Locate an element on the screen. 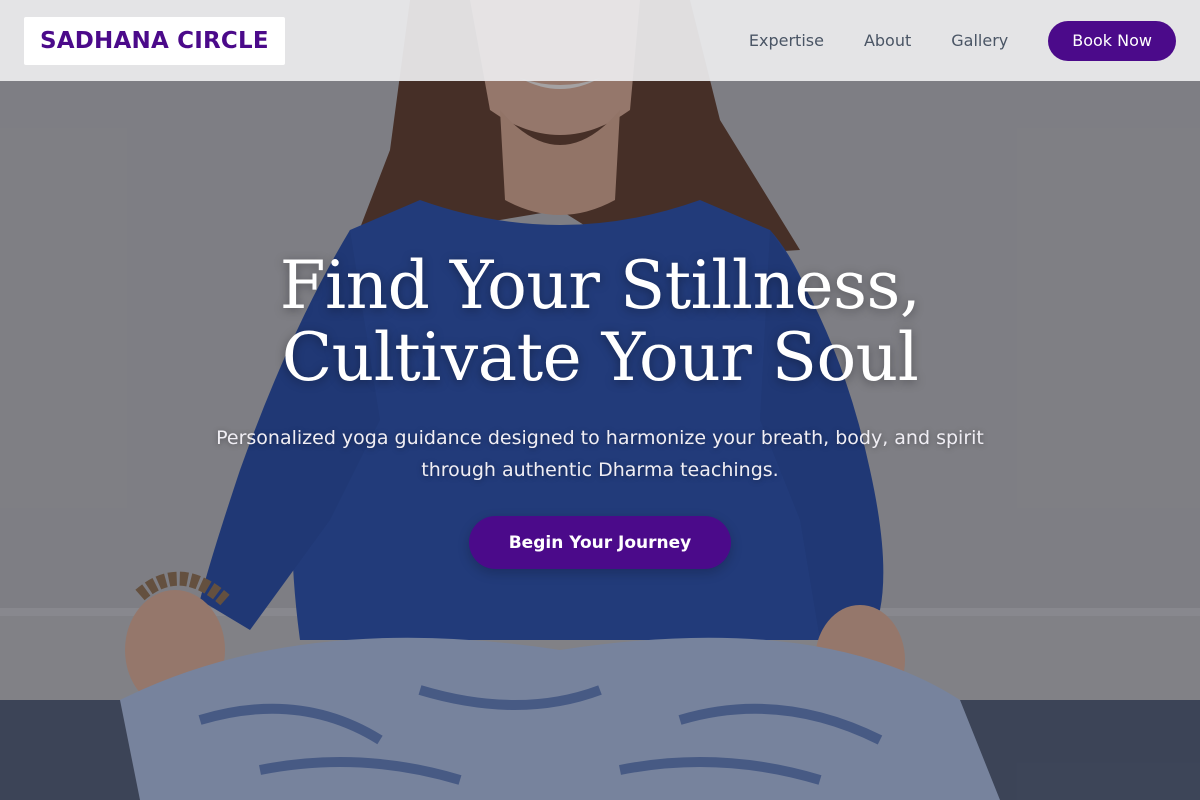 This screenshot has width=1200, height=800. nav-link-gallery: Gallery is located at coordinates (979, 40).